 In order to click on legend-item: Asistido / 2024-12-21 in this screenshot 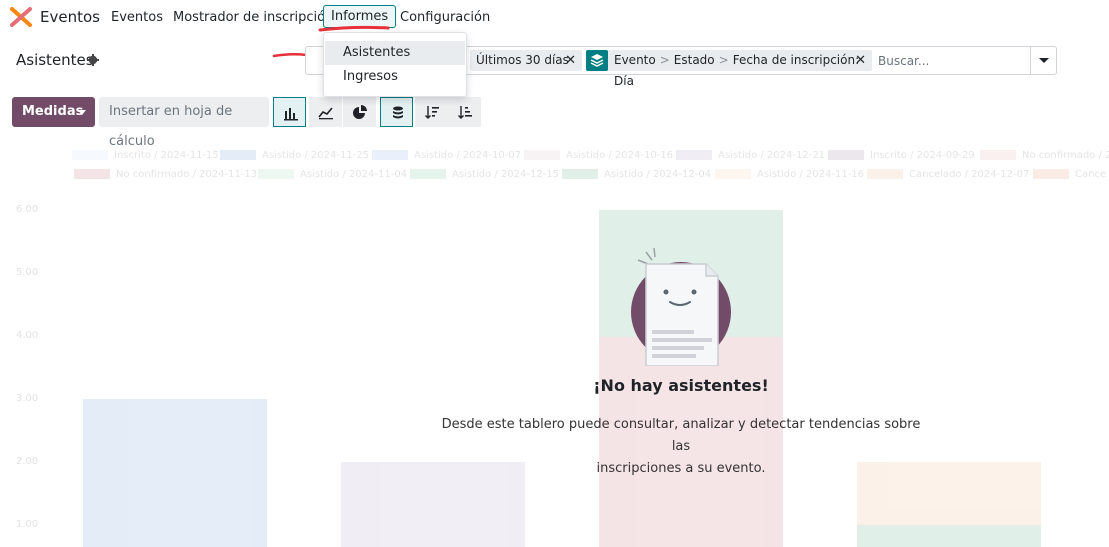, I will do `click(750, 157)`.